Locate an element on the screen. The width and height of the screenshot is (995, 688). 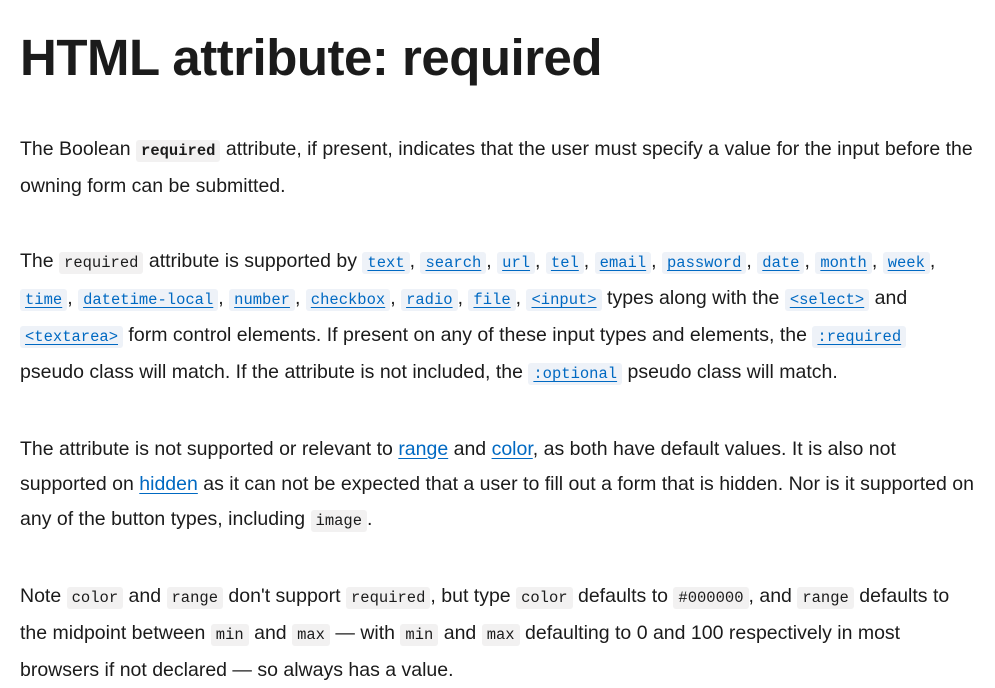
link-type-checkbox: checkbox is located at coordinates (348, 299).